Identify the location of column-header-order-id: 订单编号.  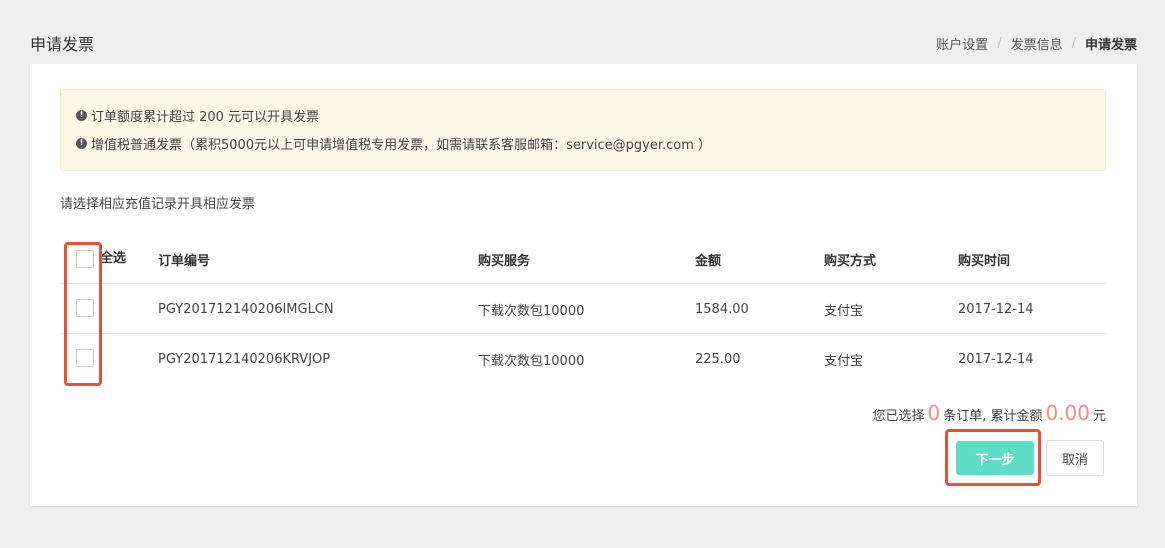
(184, 261).